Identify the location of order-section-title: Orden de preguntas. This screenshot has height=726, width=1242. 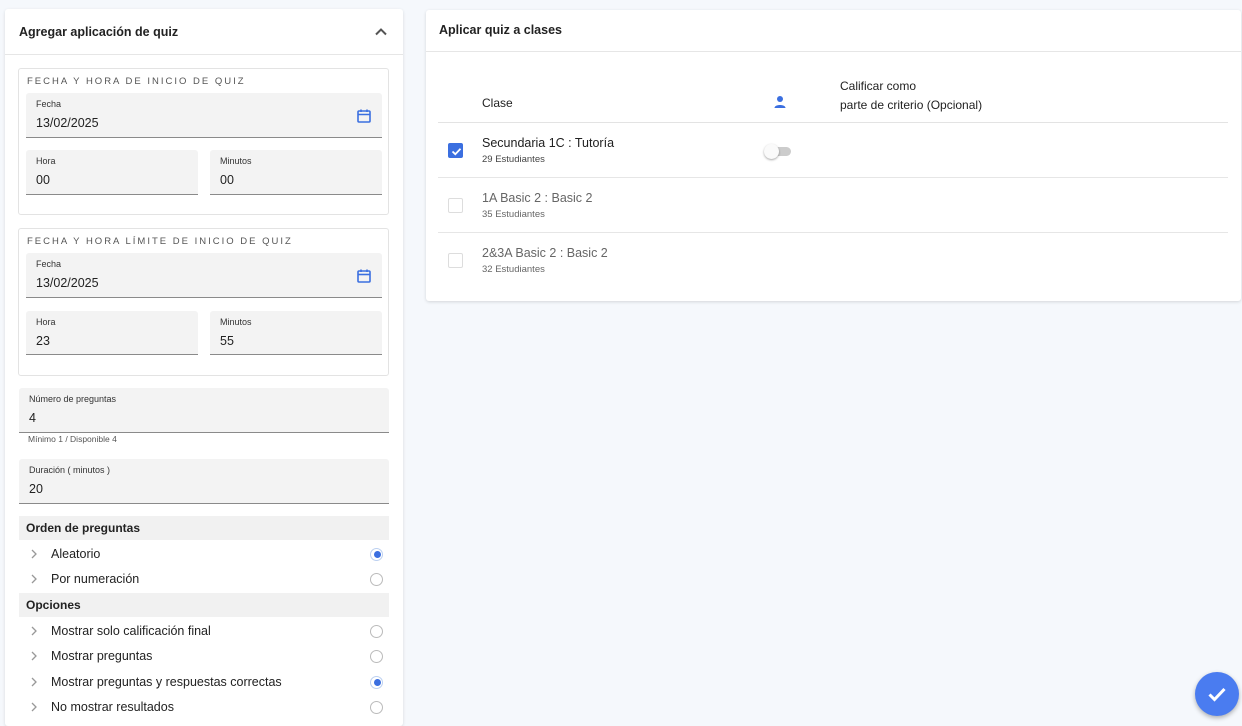
(204, 528).